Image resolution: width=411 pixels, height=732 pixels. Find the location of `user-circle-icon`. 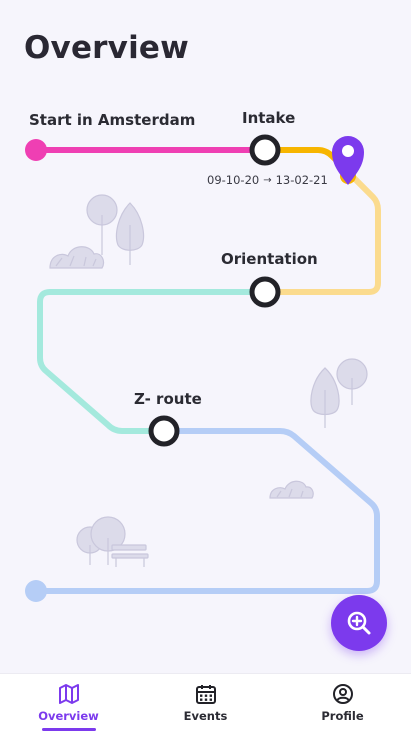

user-circle-icon is located at coordinates (342, 694).